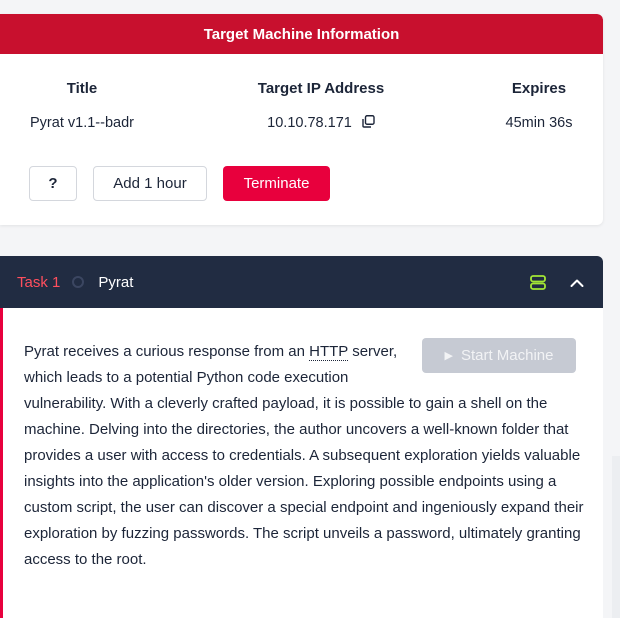 The height and width of the screenshot is (618, 620). What do you see at coordinates (329, 352) in the screenshot?
I see `http-abbr: HTTP` at bounding box center [329, 352].